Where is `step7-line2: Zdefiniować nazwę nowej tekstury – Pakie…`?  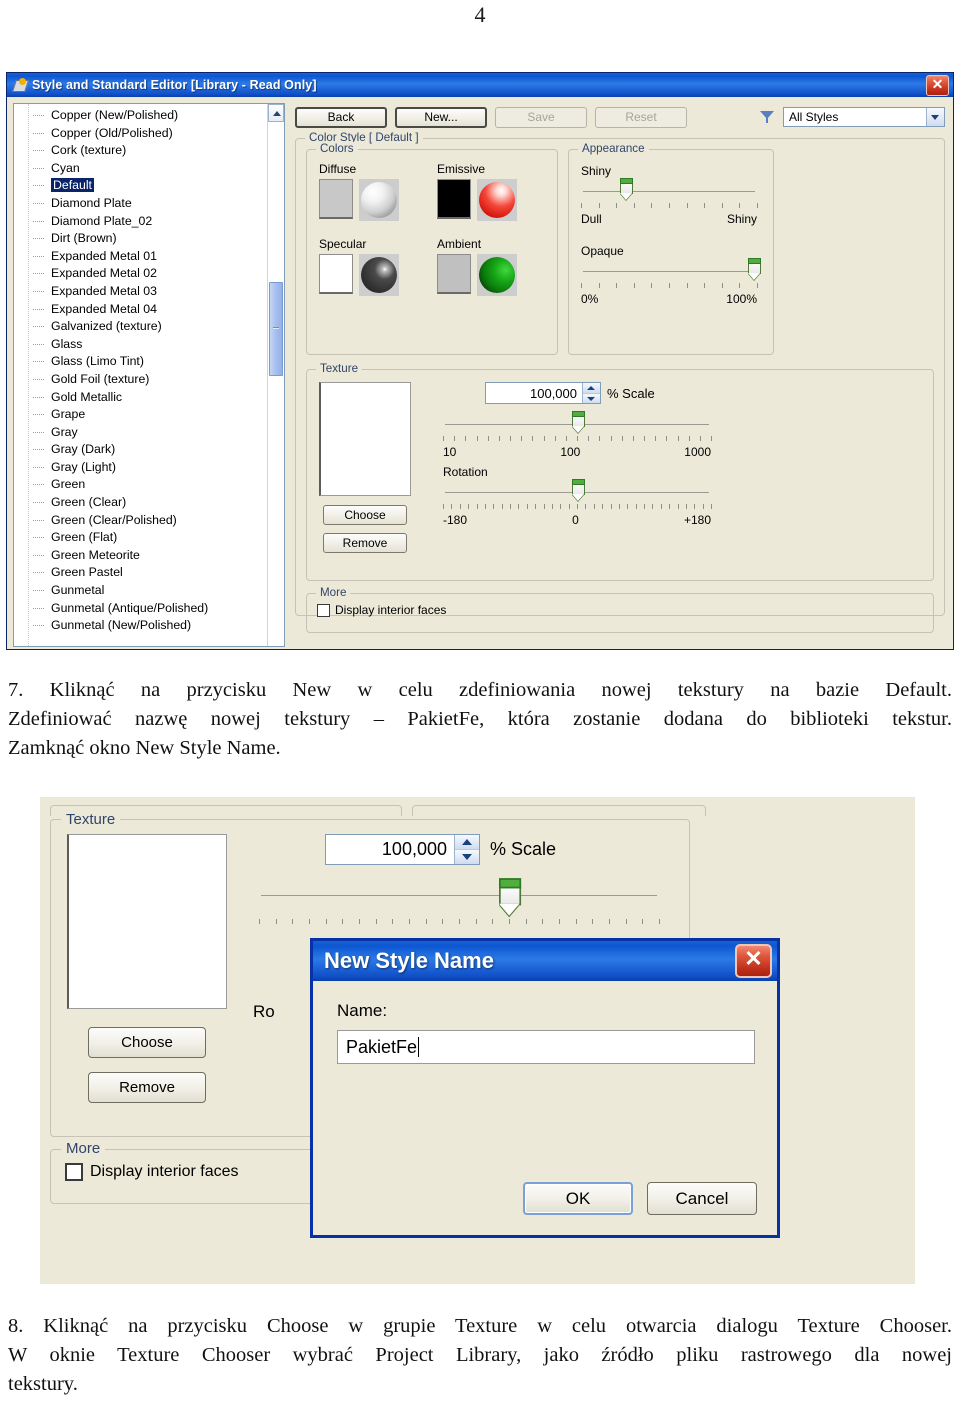 step7-line2: Zdefiniować nazwę nowej tekstury – Pakie… is located at coordinates (480, 719).